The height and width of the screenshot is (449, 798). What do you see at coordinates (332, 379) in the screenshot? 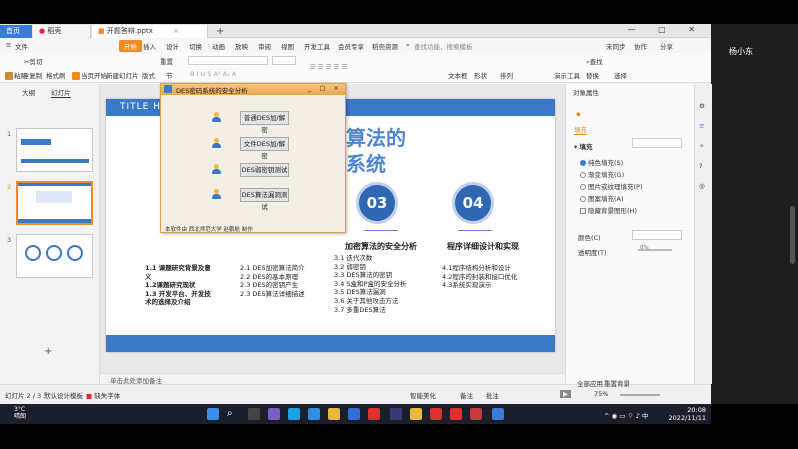
I see `notes-bar: 单击此处添加备注` at bounding box center [332, 379].